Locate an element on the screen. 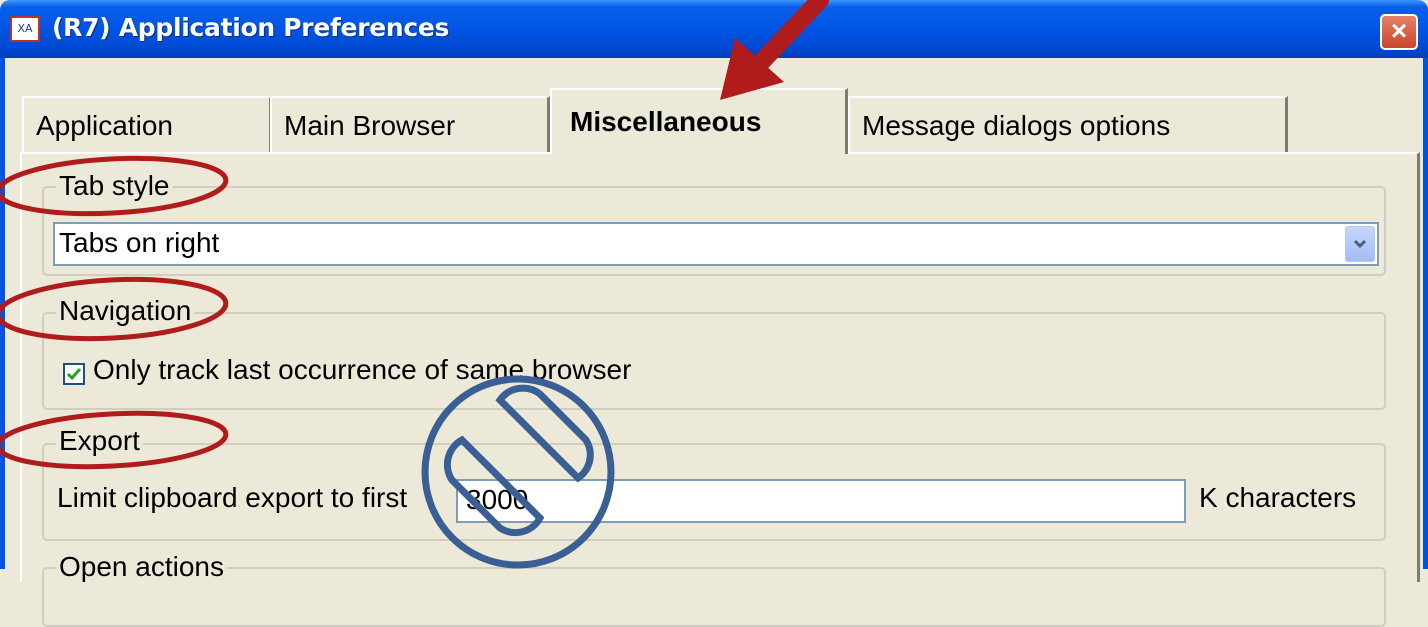  check-icon is located at coordinates (74, 374).